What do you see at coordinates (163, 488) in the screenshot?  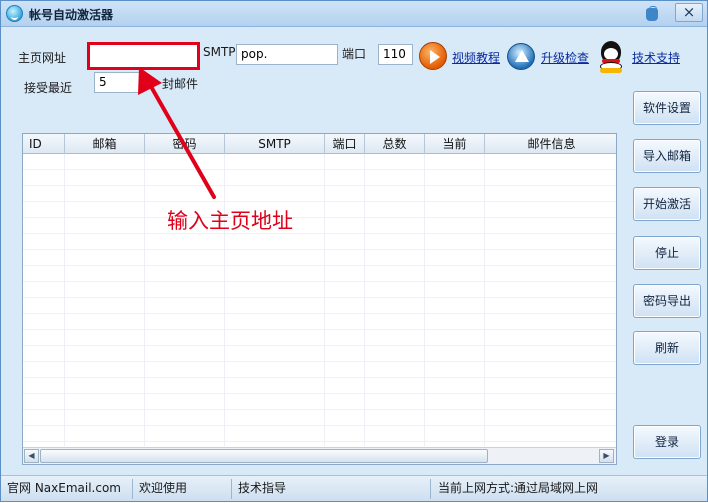 I see `status-welcome: 欢迎使用` at bounding box center [163, 488].